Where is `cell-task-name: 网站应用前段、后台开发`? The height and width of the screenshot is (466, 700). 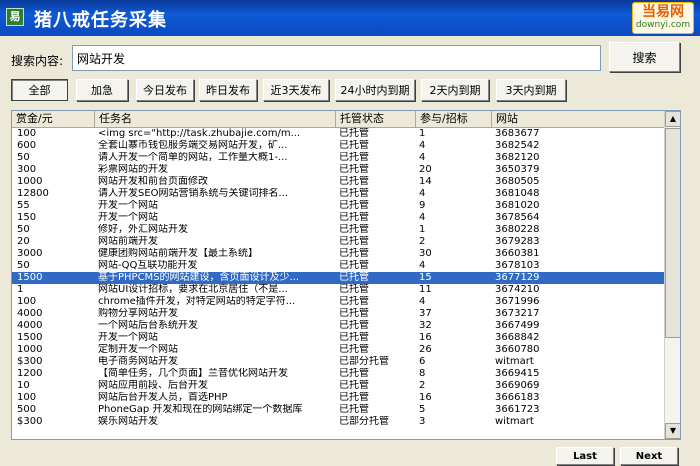 cell-task-name: 网站应用前段、后台开发 is located at coordinates (153, 385).